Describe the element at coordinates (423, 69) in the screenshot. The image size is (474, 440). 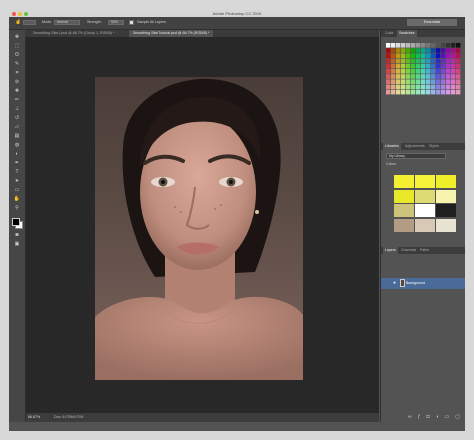
I see `swatches-grid` at that location.